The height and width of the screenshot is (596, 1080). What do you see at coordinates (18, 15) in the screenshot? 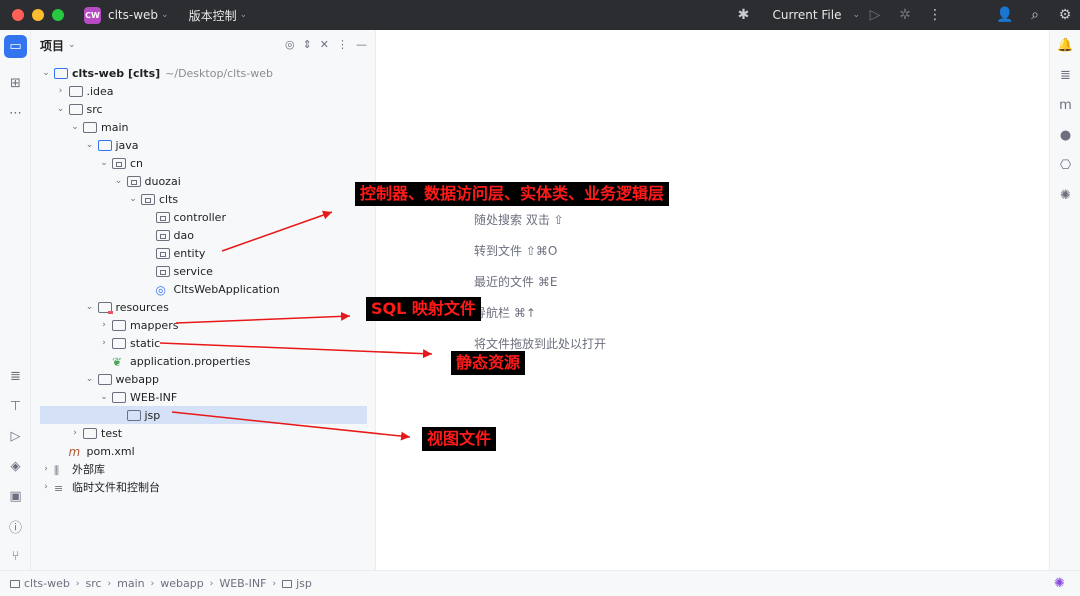
I see `close-window-button` at bounding box center [18, 15].